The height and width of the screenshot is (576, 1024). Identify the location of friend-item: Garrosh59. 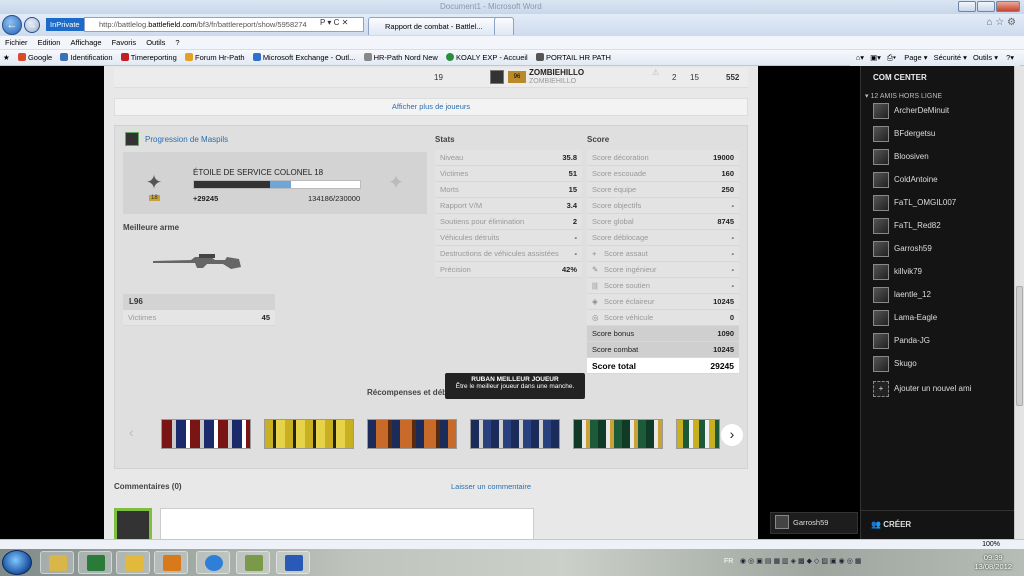
(902, 249).